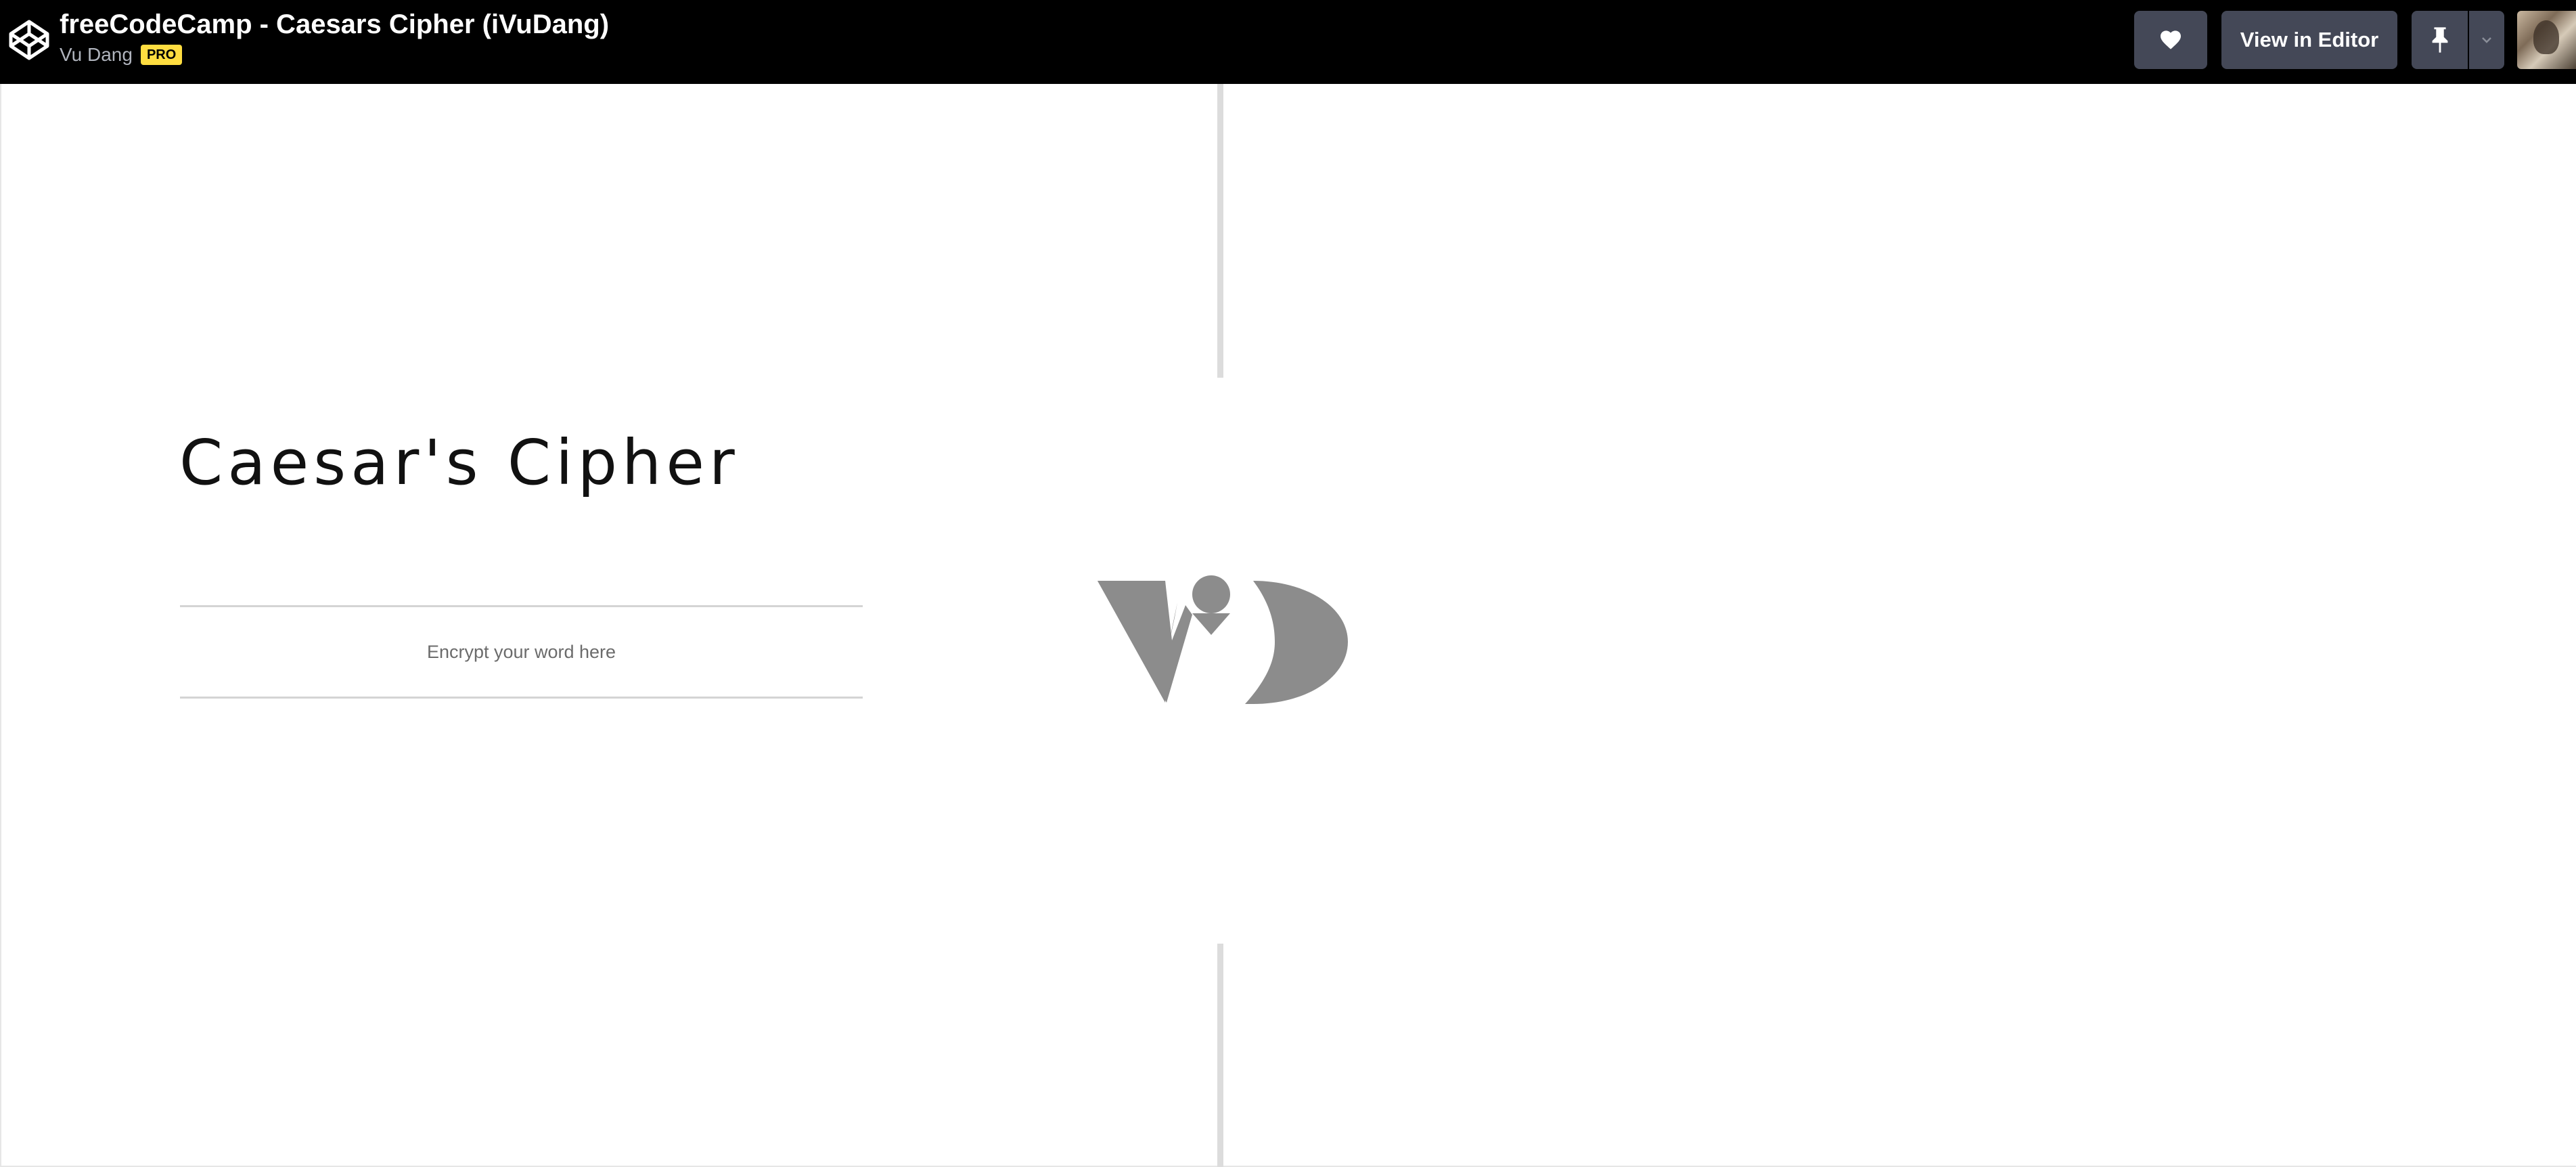  I want to click on user-avatar, so click(2546, 40).